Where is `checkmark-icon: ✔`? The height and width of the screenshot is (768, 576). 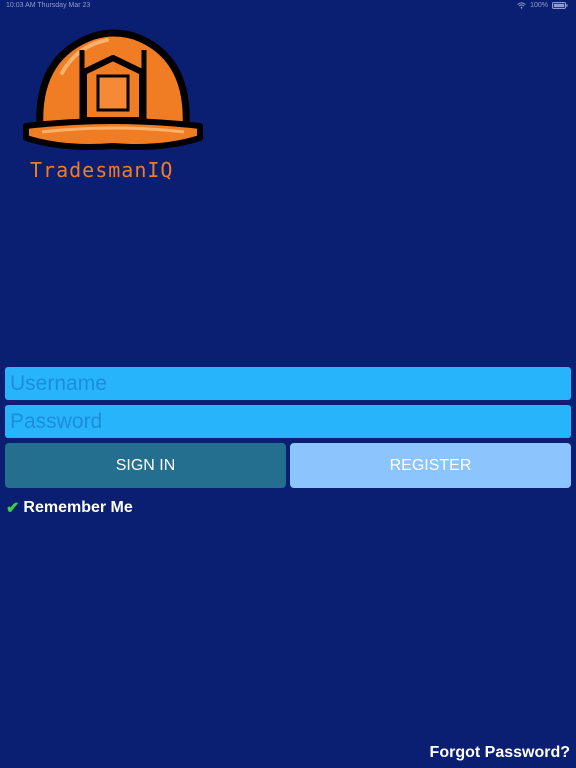 checkmark-icon: ✔ is located at coordinates (13, 508).